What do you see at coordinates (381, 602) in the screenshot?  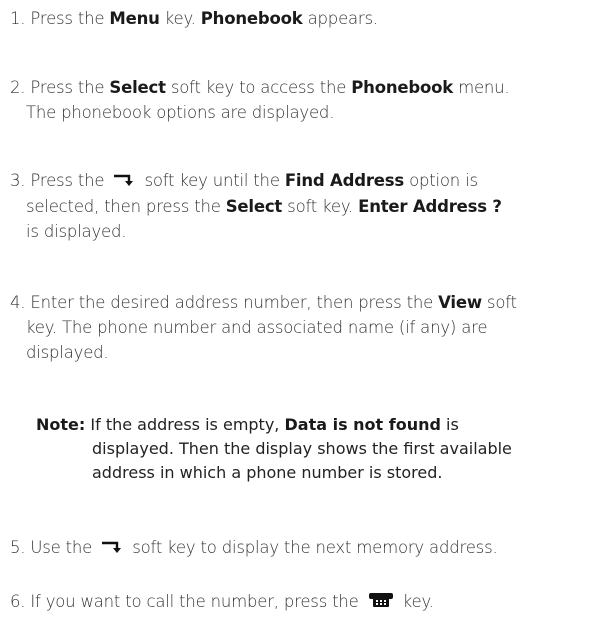 I see `send-phone-key-icon` at bounding box center [381, 602].